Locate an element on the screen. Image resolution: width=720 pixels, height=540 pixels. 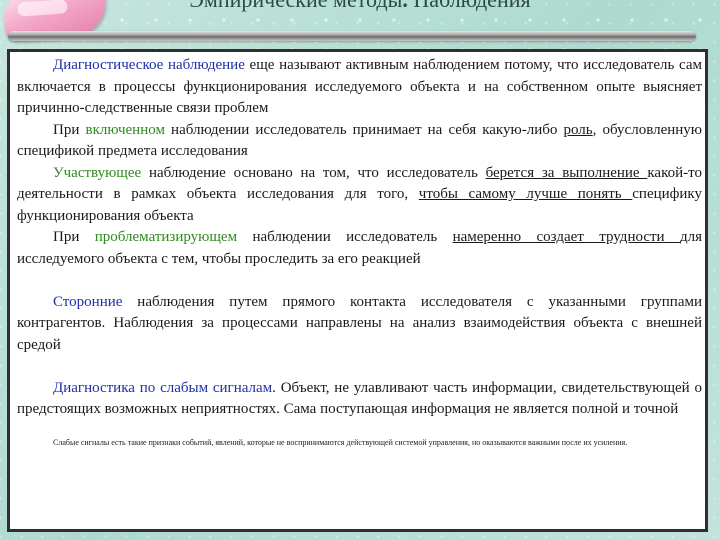
underlined-understand: чтобы самому лучше понять is located at coordinates (525, 194).